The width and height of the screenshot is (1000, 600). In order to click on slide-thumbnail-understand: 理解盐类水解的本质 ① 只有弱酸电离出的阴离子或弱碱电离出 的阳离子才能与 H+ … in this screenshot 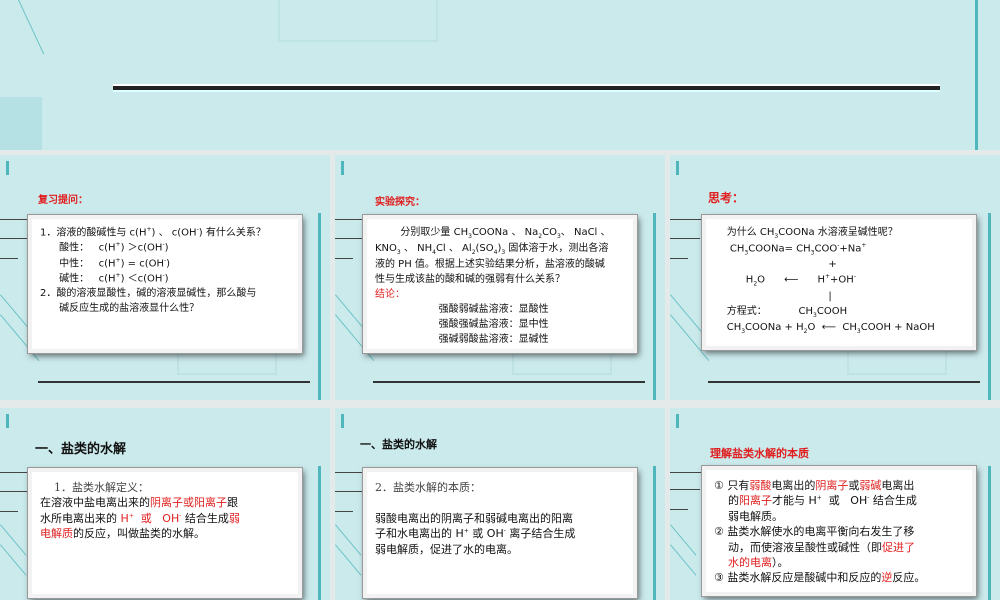, I will do `click(835, 504)`.